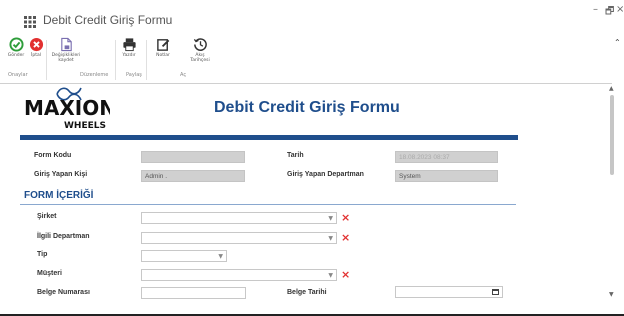 This screenshot has width=624, height=316. I want to click on cancel-button-label: İptal, so click(36, 55).